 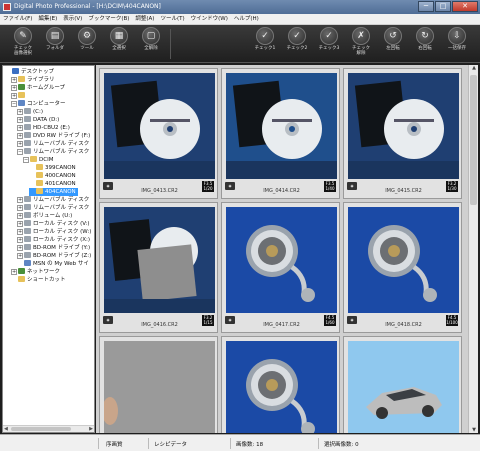 I want to click on thumbnail-item: ◉ IMG_0414.CR2 F3.5 1/40, so click(x=280, y=133).